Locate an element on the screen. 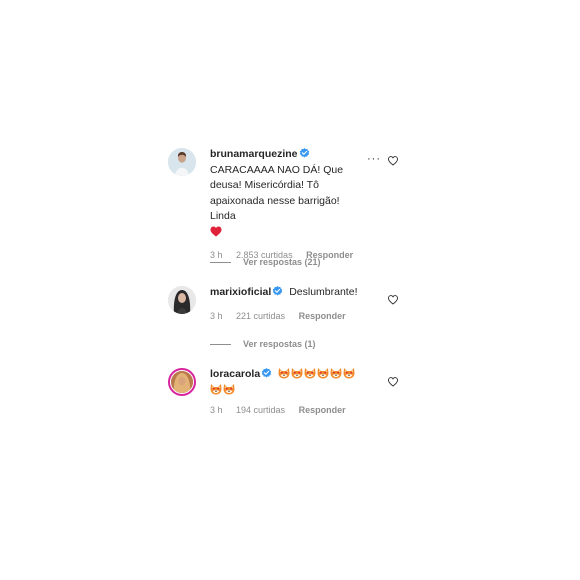 Image resolution: width=580 pixels, height=580 pixels. avatar-story-ring is located at coordinates (182, 382).